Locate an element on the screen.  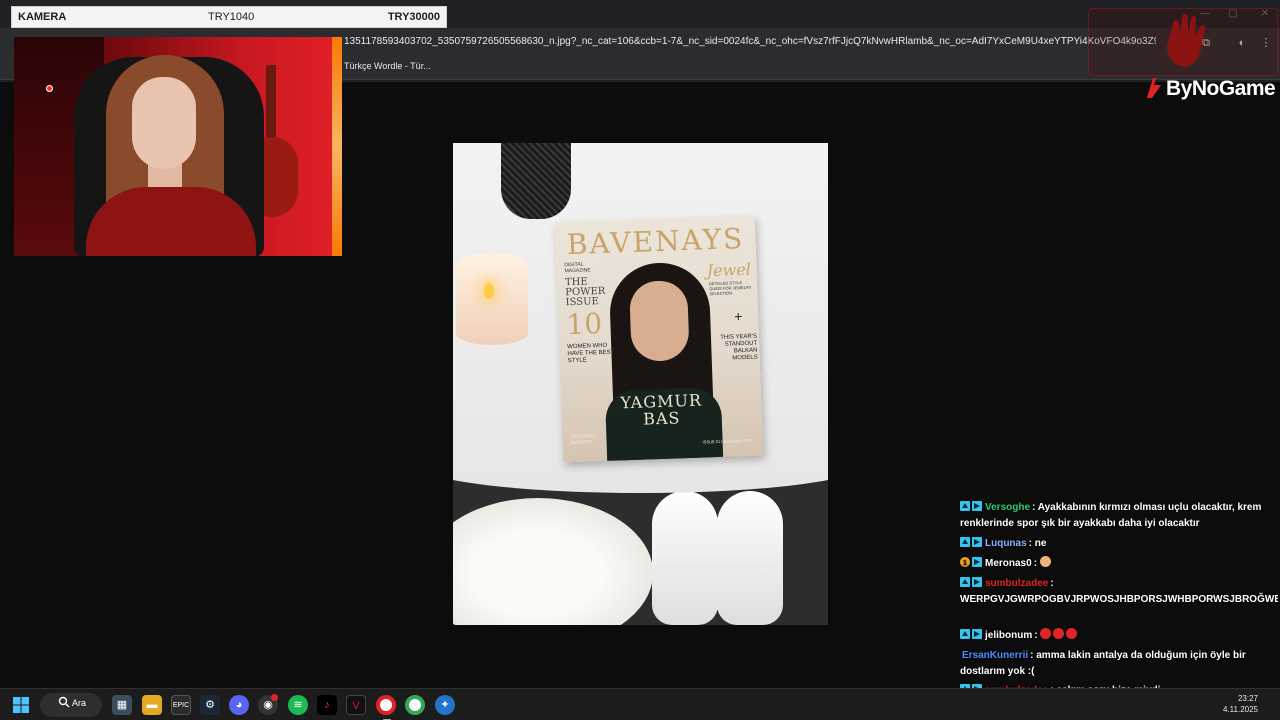
chat-message: Luqunas: ne is located at coordinates (1119, 544).